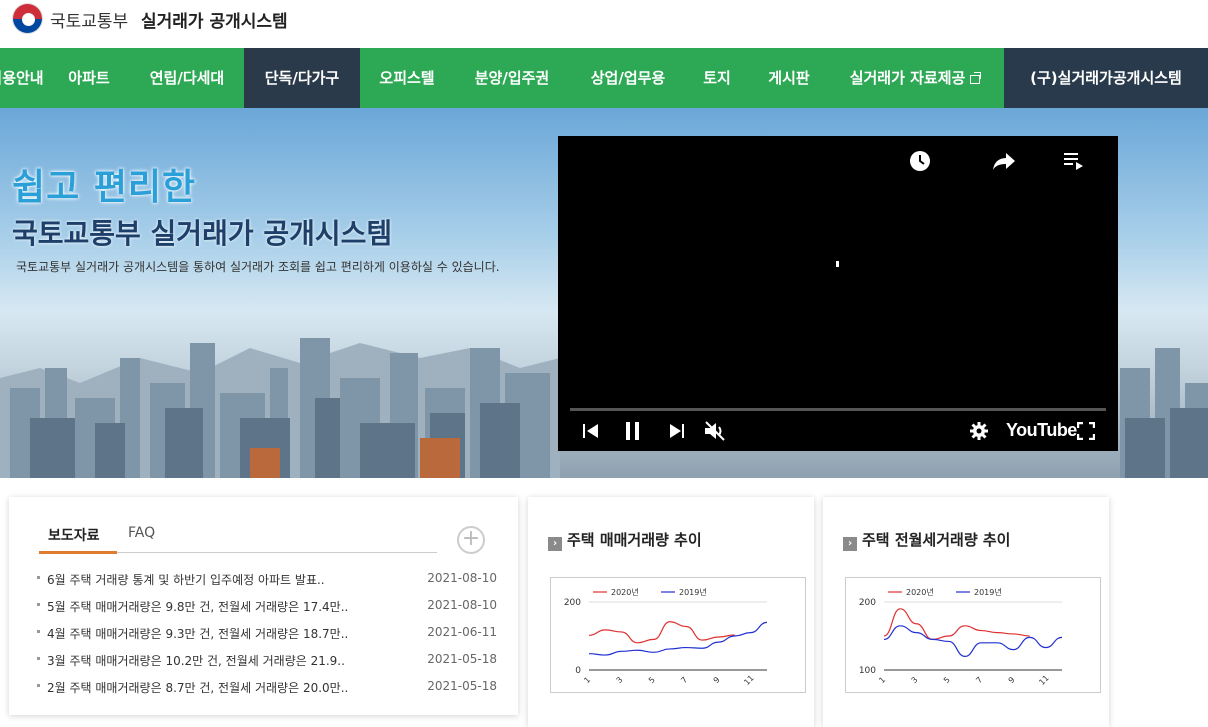 The image size is (1208, 727). What do you see at coordinates (407, 78) in the screenshot?
I see `nav-item-officetel: 오피스텔` at bounding box center [407, 78].